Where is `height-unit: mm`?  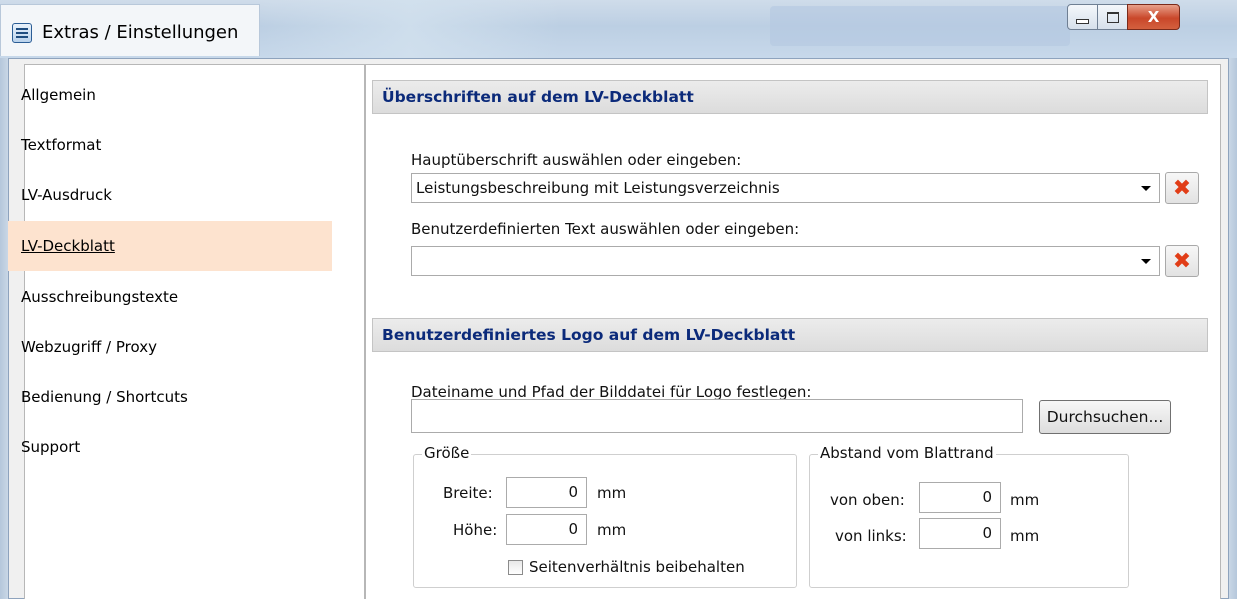
height-unit: mm is located at coordinates (612, 530).